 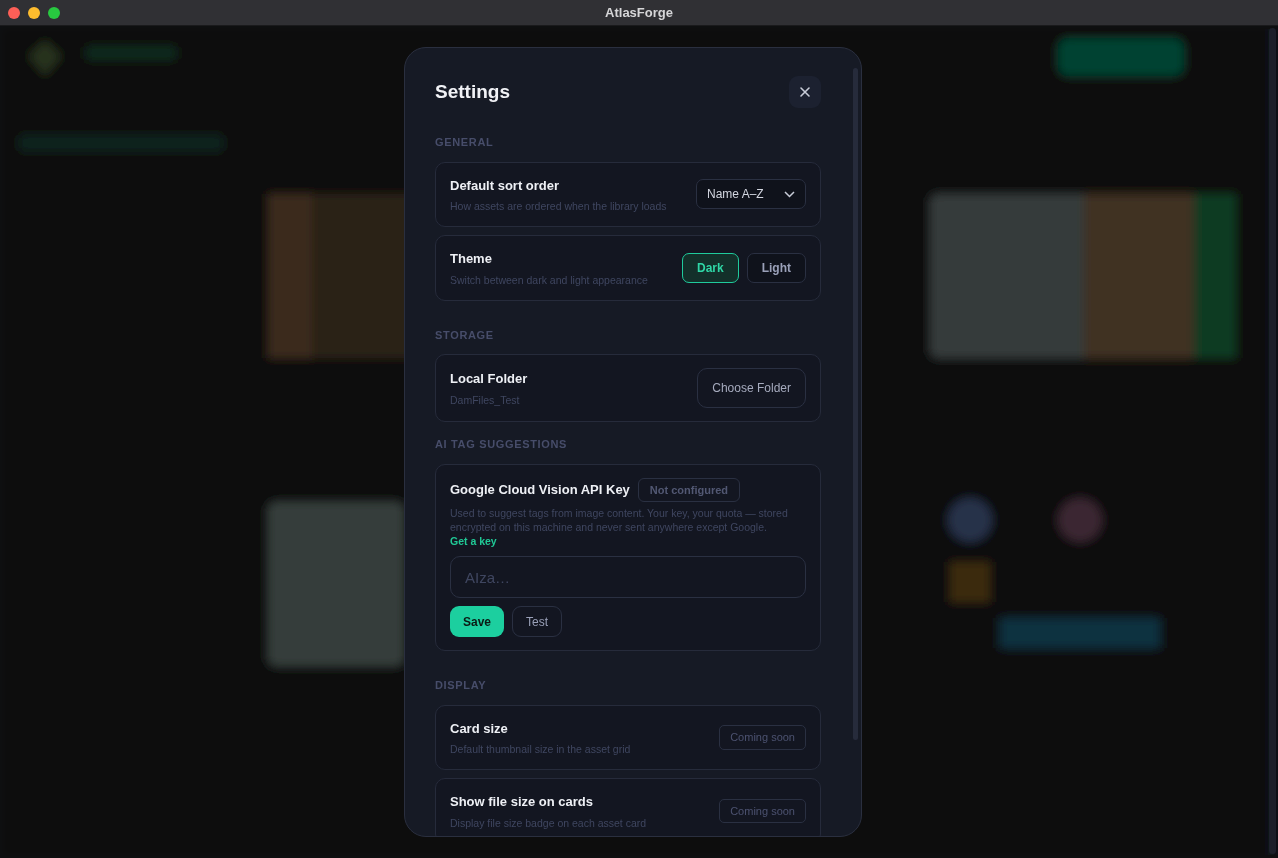 What do you see at coordinates (710, 267) in the screenshot?
I see `theme-option-button: Dark` at bounding box center [710, 267].